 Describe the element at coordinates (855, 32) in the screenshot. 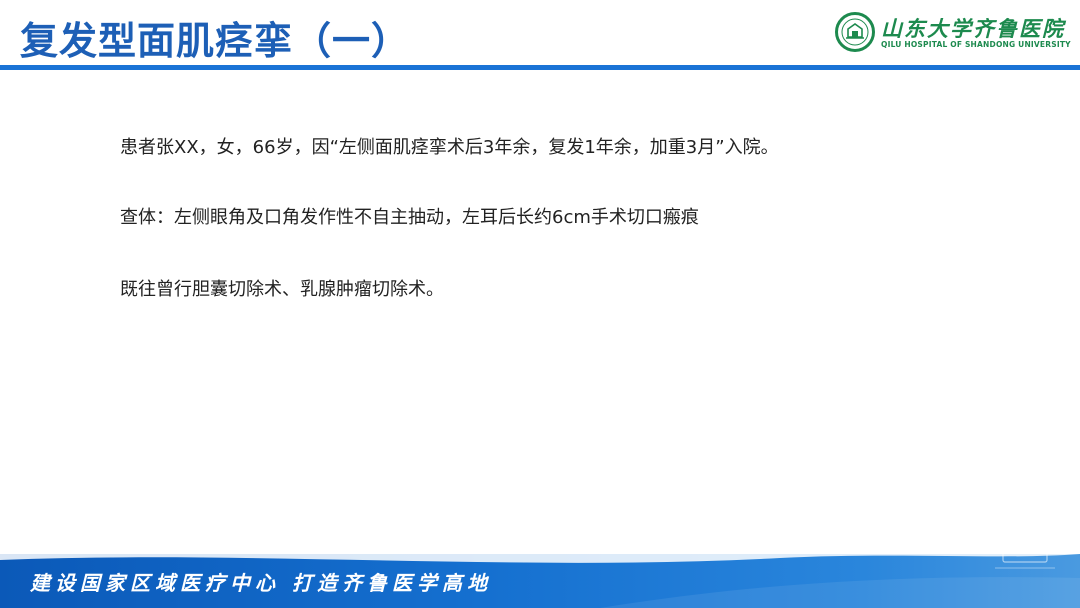

I see `hospital-seal-icon` at that location.